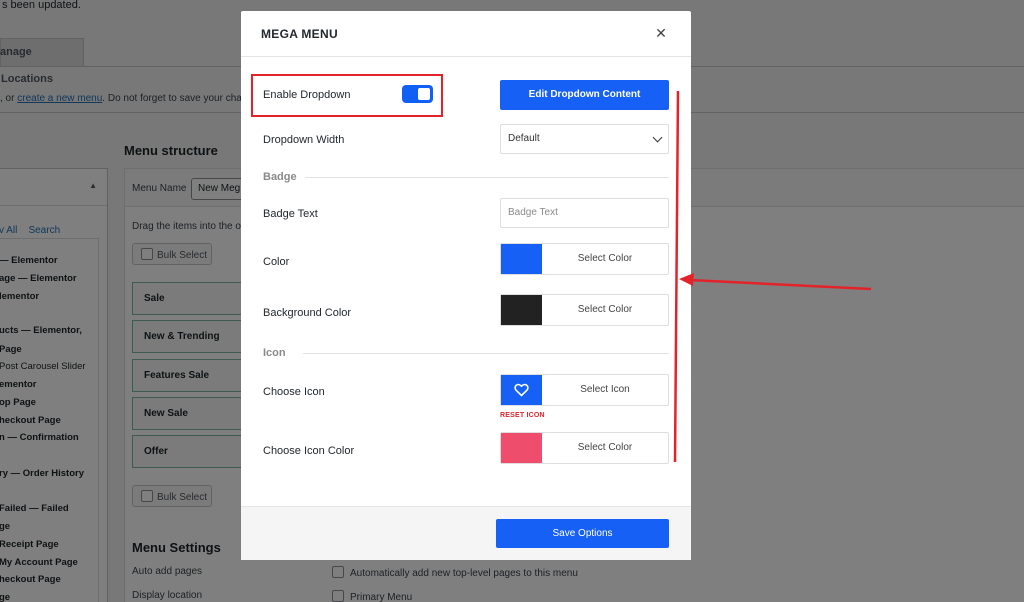 This screenshot has height=602, width=1024. What do you see at coordinates (276, 262) in the screenshot?
I see `color-label: Color` at bounding box center [276, 262].